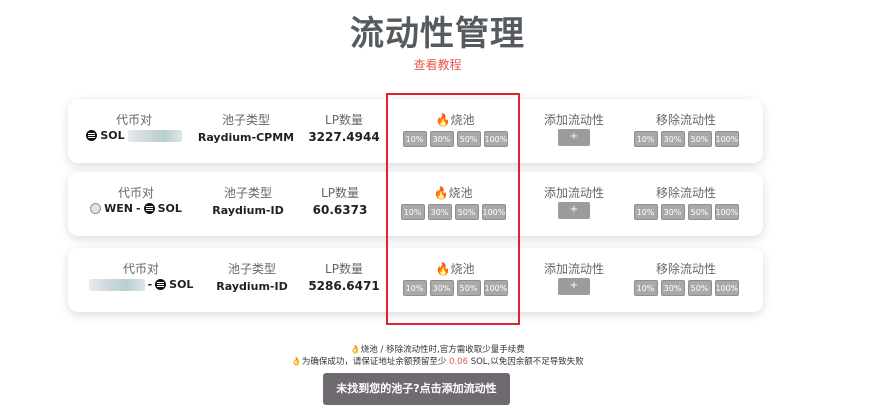  I want to click on lp-column: LP数量 3227.4944, so click(344, 131).